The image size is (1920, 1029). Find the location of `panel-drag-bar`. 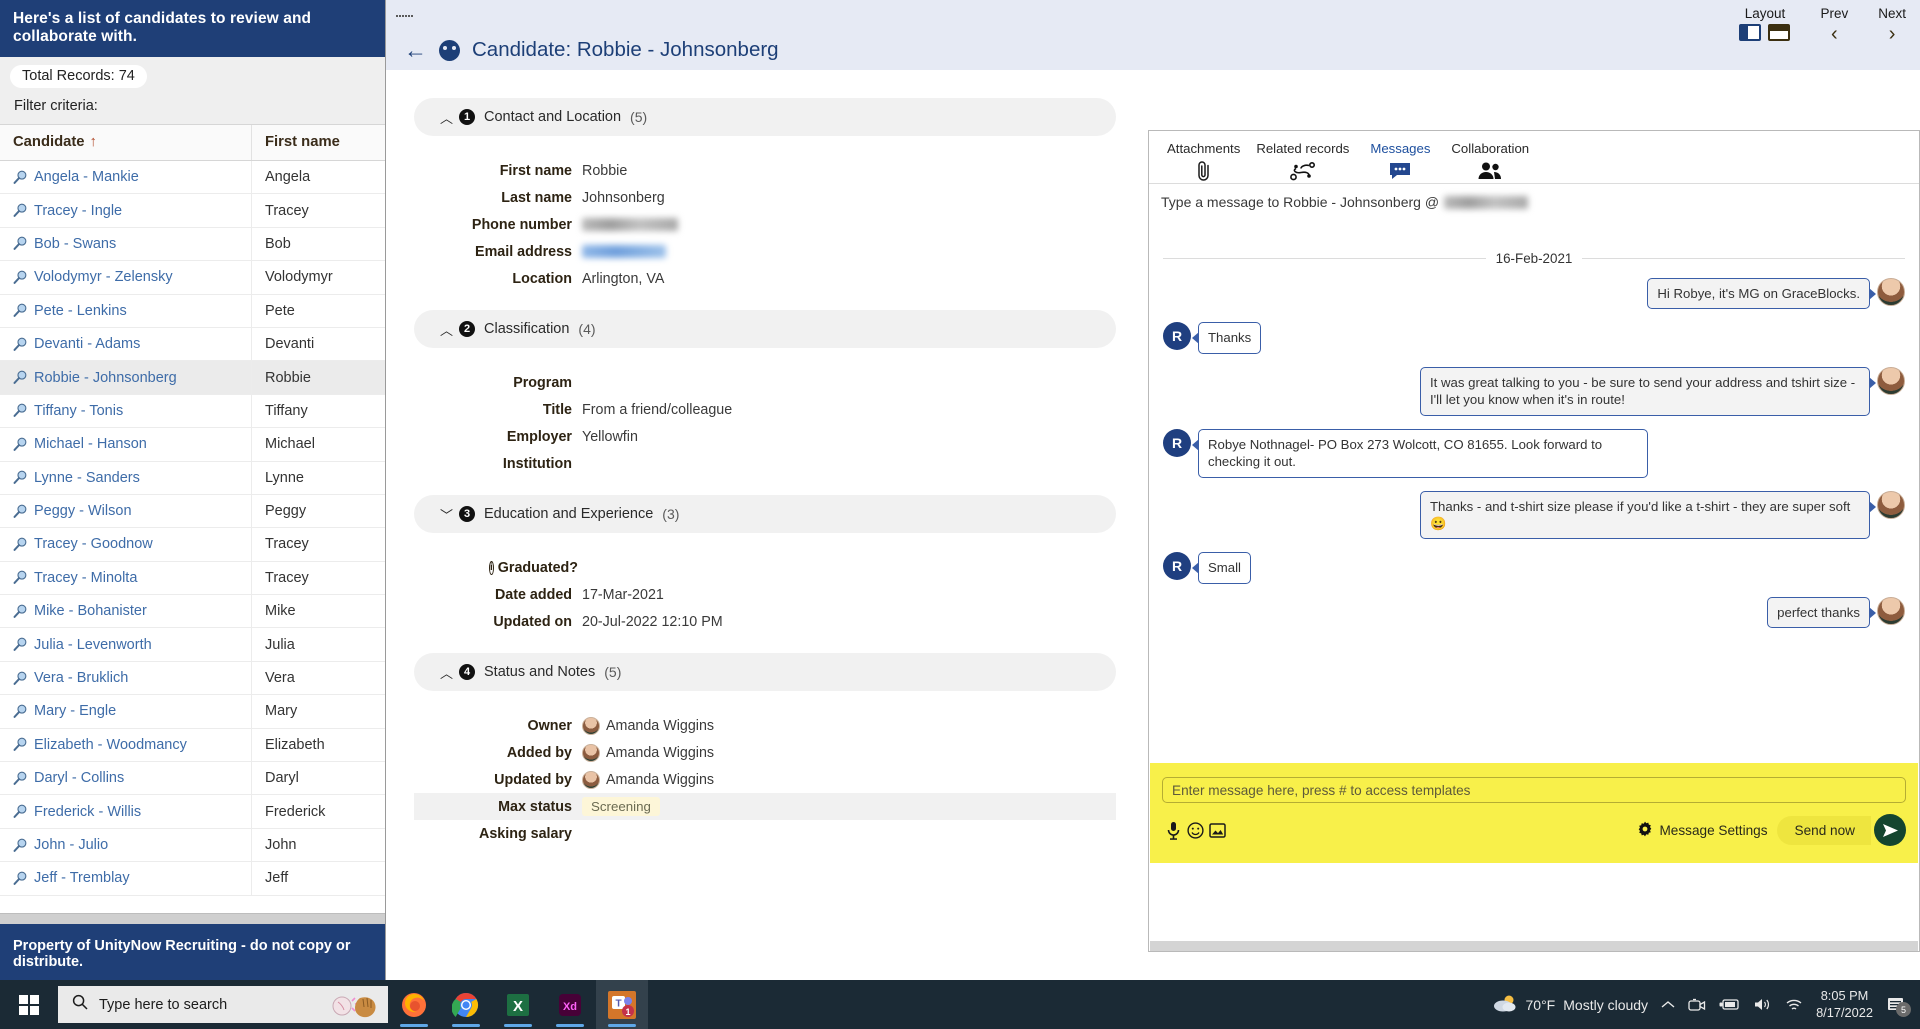

panel-drag-bar is located at coordinates (1153, 17).